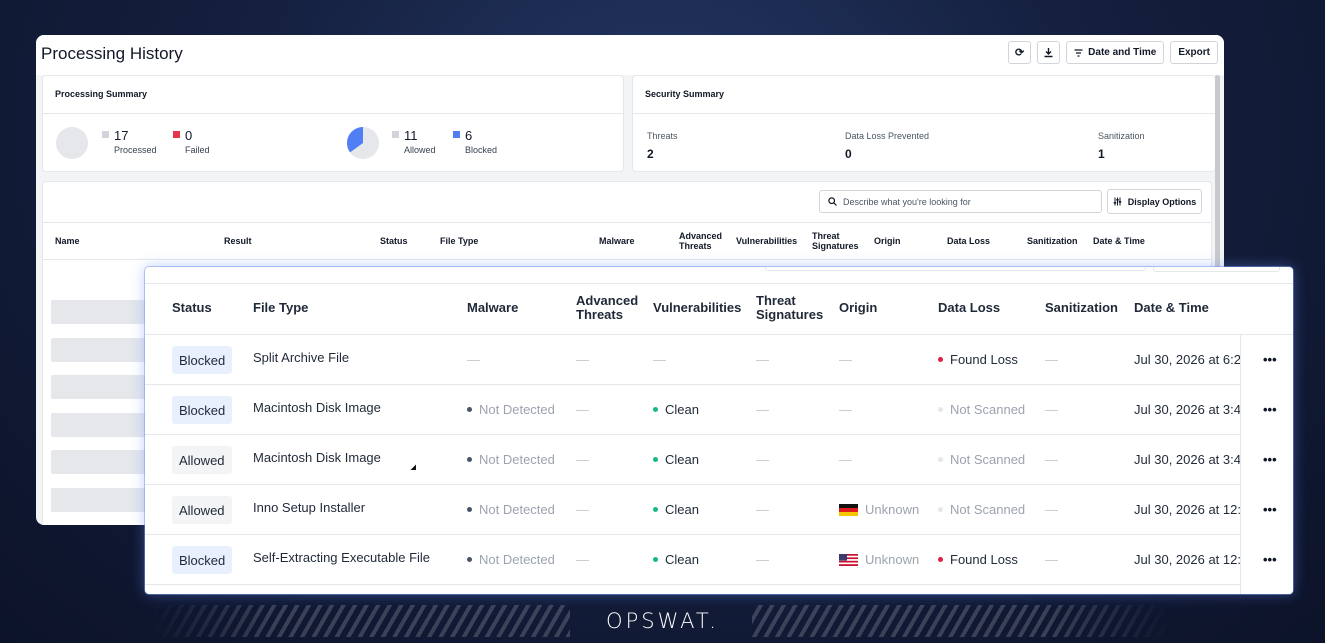 The image size is (1325, 643). Describe the element at coordinates (67, 241) in the screenshot. I see `col-name: Name` at that location.